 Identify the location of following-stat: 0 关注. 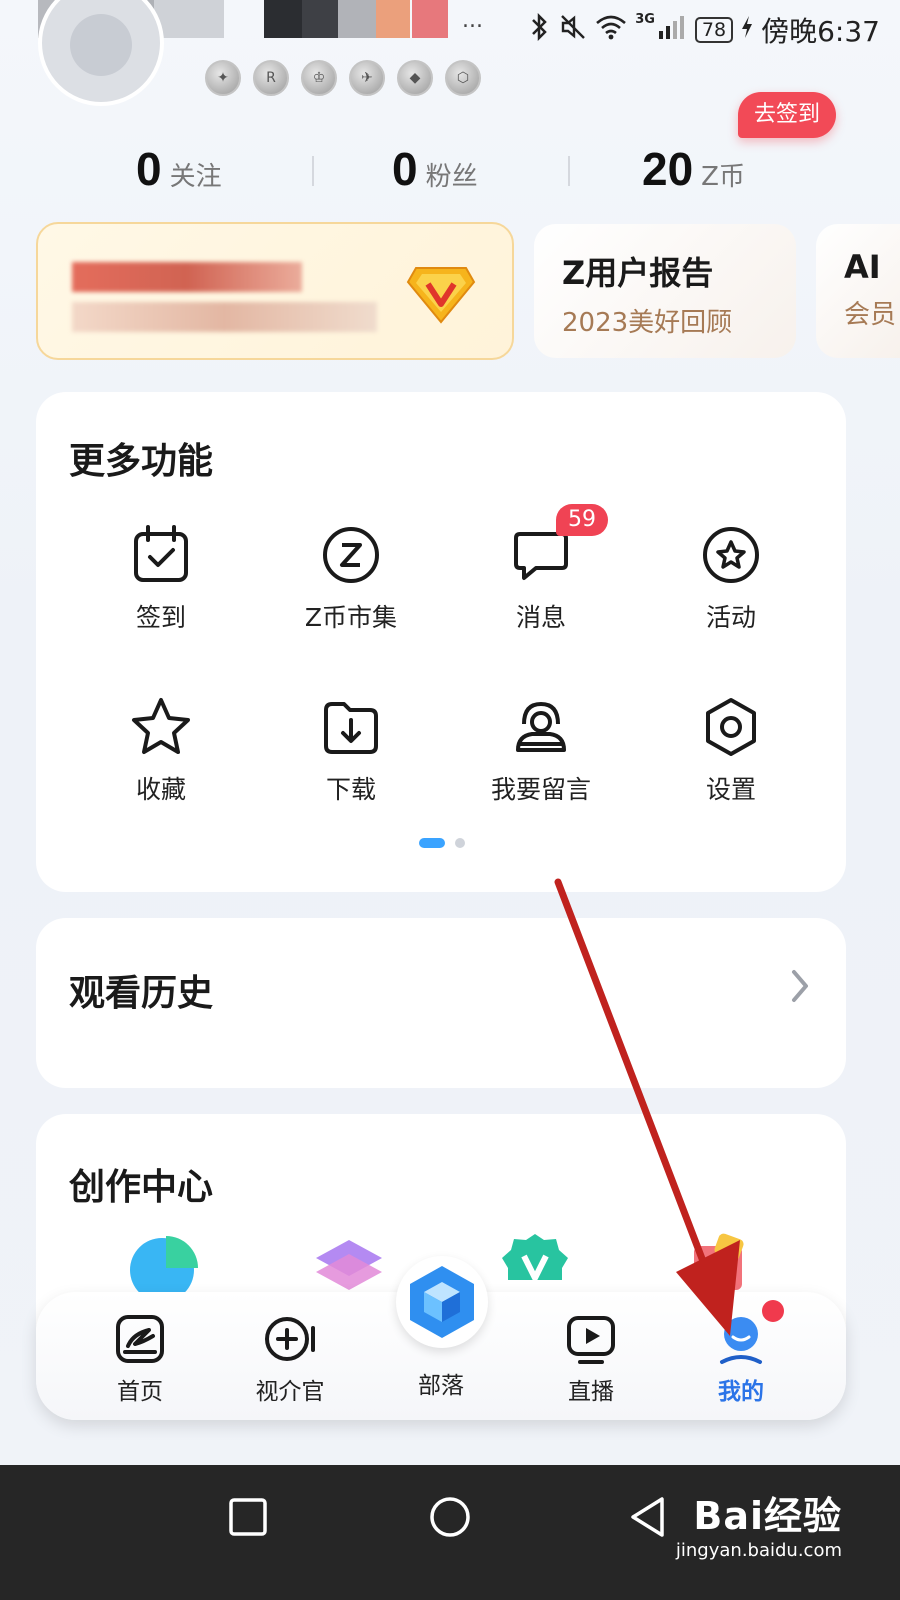
(179, 169).